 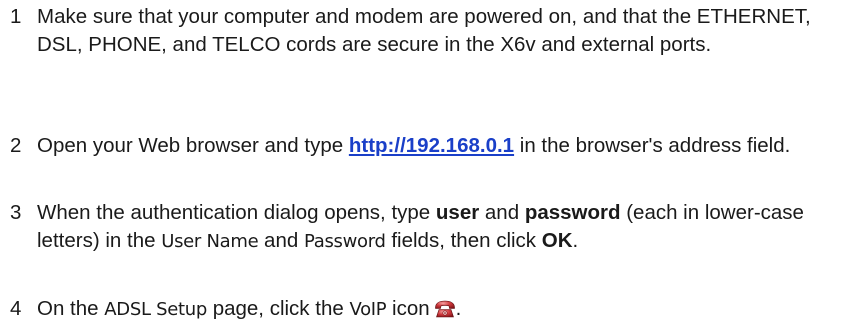 What do you see at coordinates (281, 240) in the screenshot?
I see `step-3-text-4: and` at bounding box center [281, 240].